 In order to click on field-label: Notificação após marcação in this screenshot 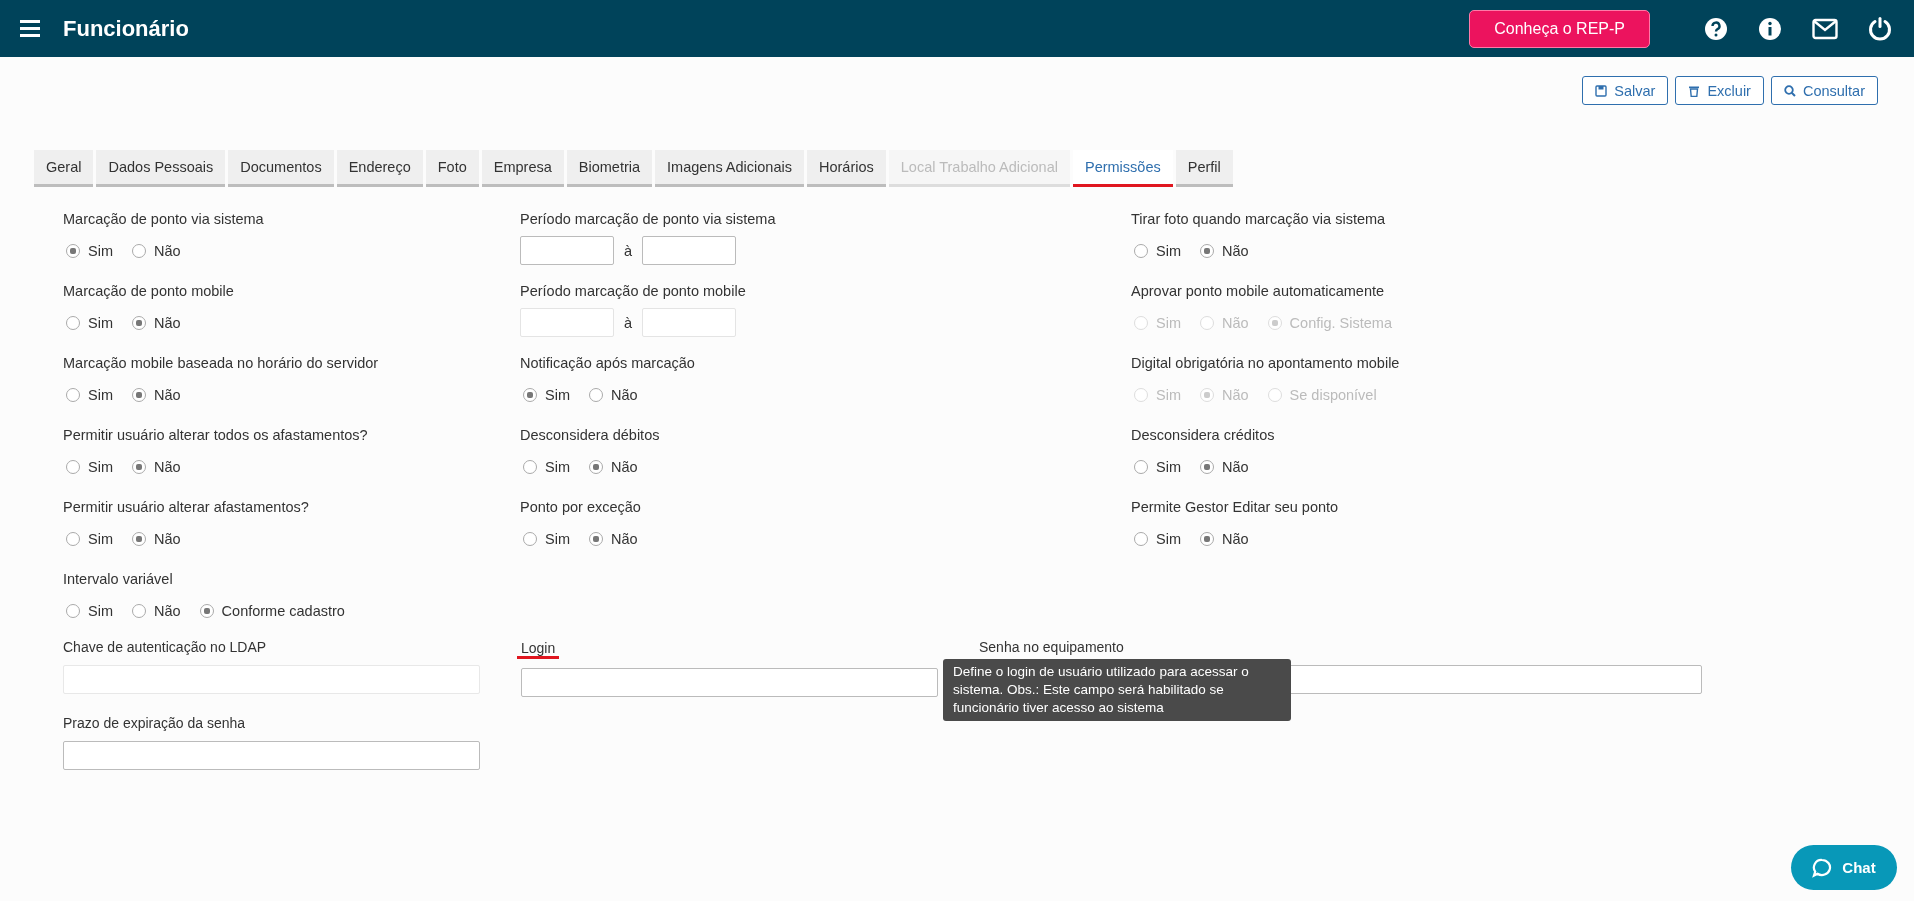, I will do `click(608, 363)`.